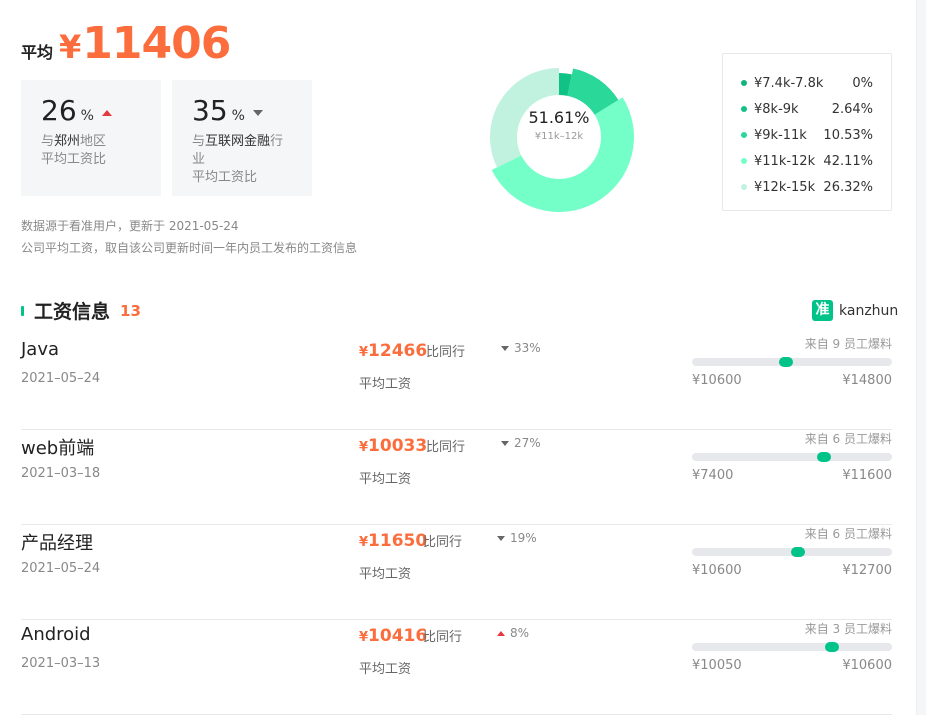 Image resolution: width=926 pixels, height=715 pixels. I want to click on range-max: ¥10600, so click(867, 665).